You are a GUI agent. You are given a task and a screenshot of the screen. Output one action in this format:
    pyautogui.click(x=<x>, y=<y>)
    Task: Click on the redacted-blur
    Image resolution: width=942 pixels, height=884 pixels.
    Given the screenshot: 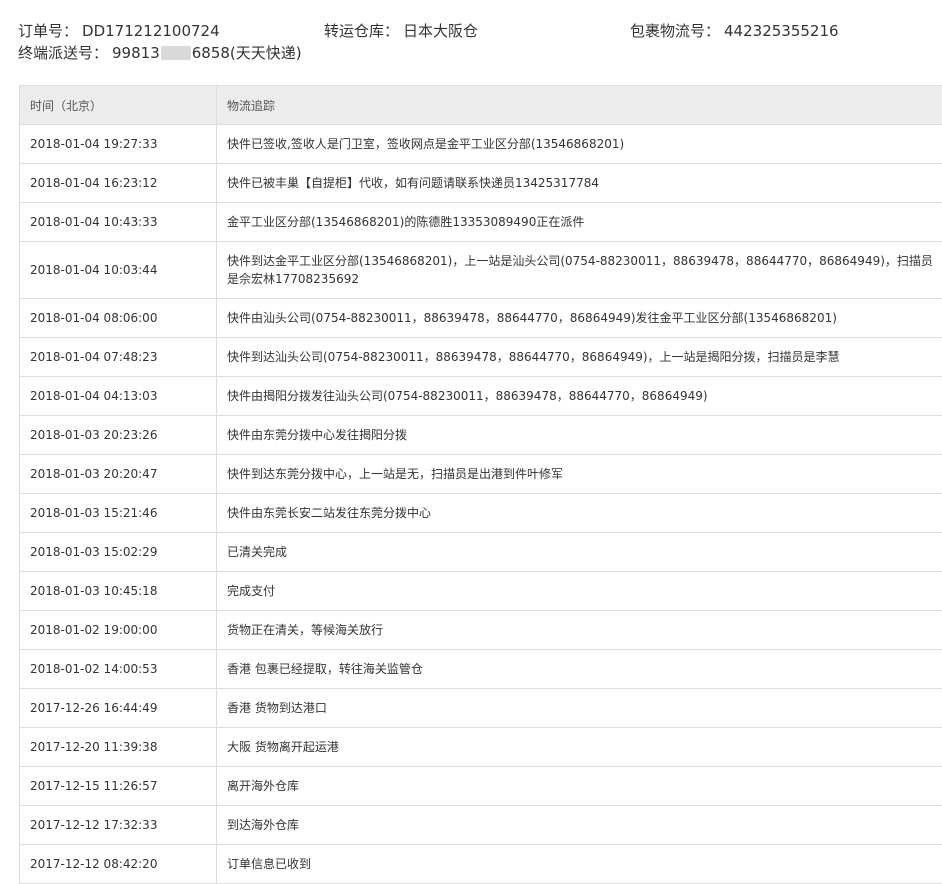 What is the action you would take?
    pyautogui.click(x=175, y=53)
    